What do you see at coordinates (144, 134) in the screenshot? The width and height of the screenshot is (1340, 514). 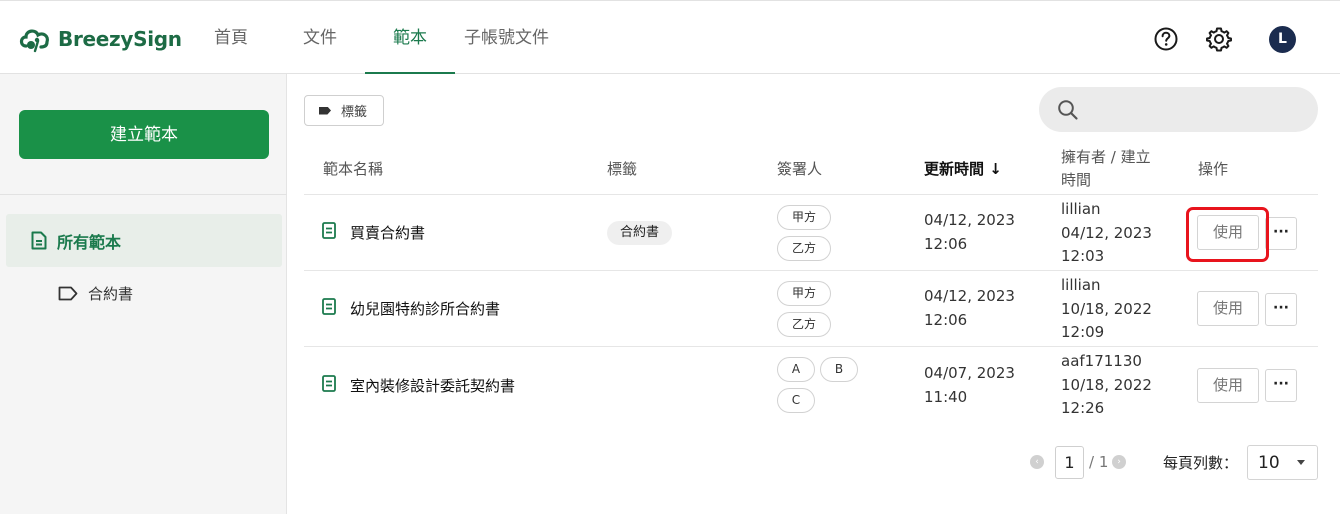 I see `create-template-button: 建立範本` at bounding box center [144, 134].